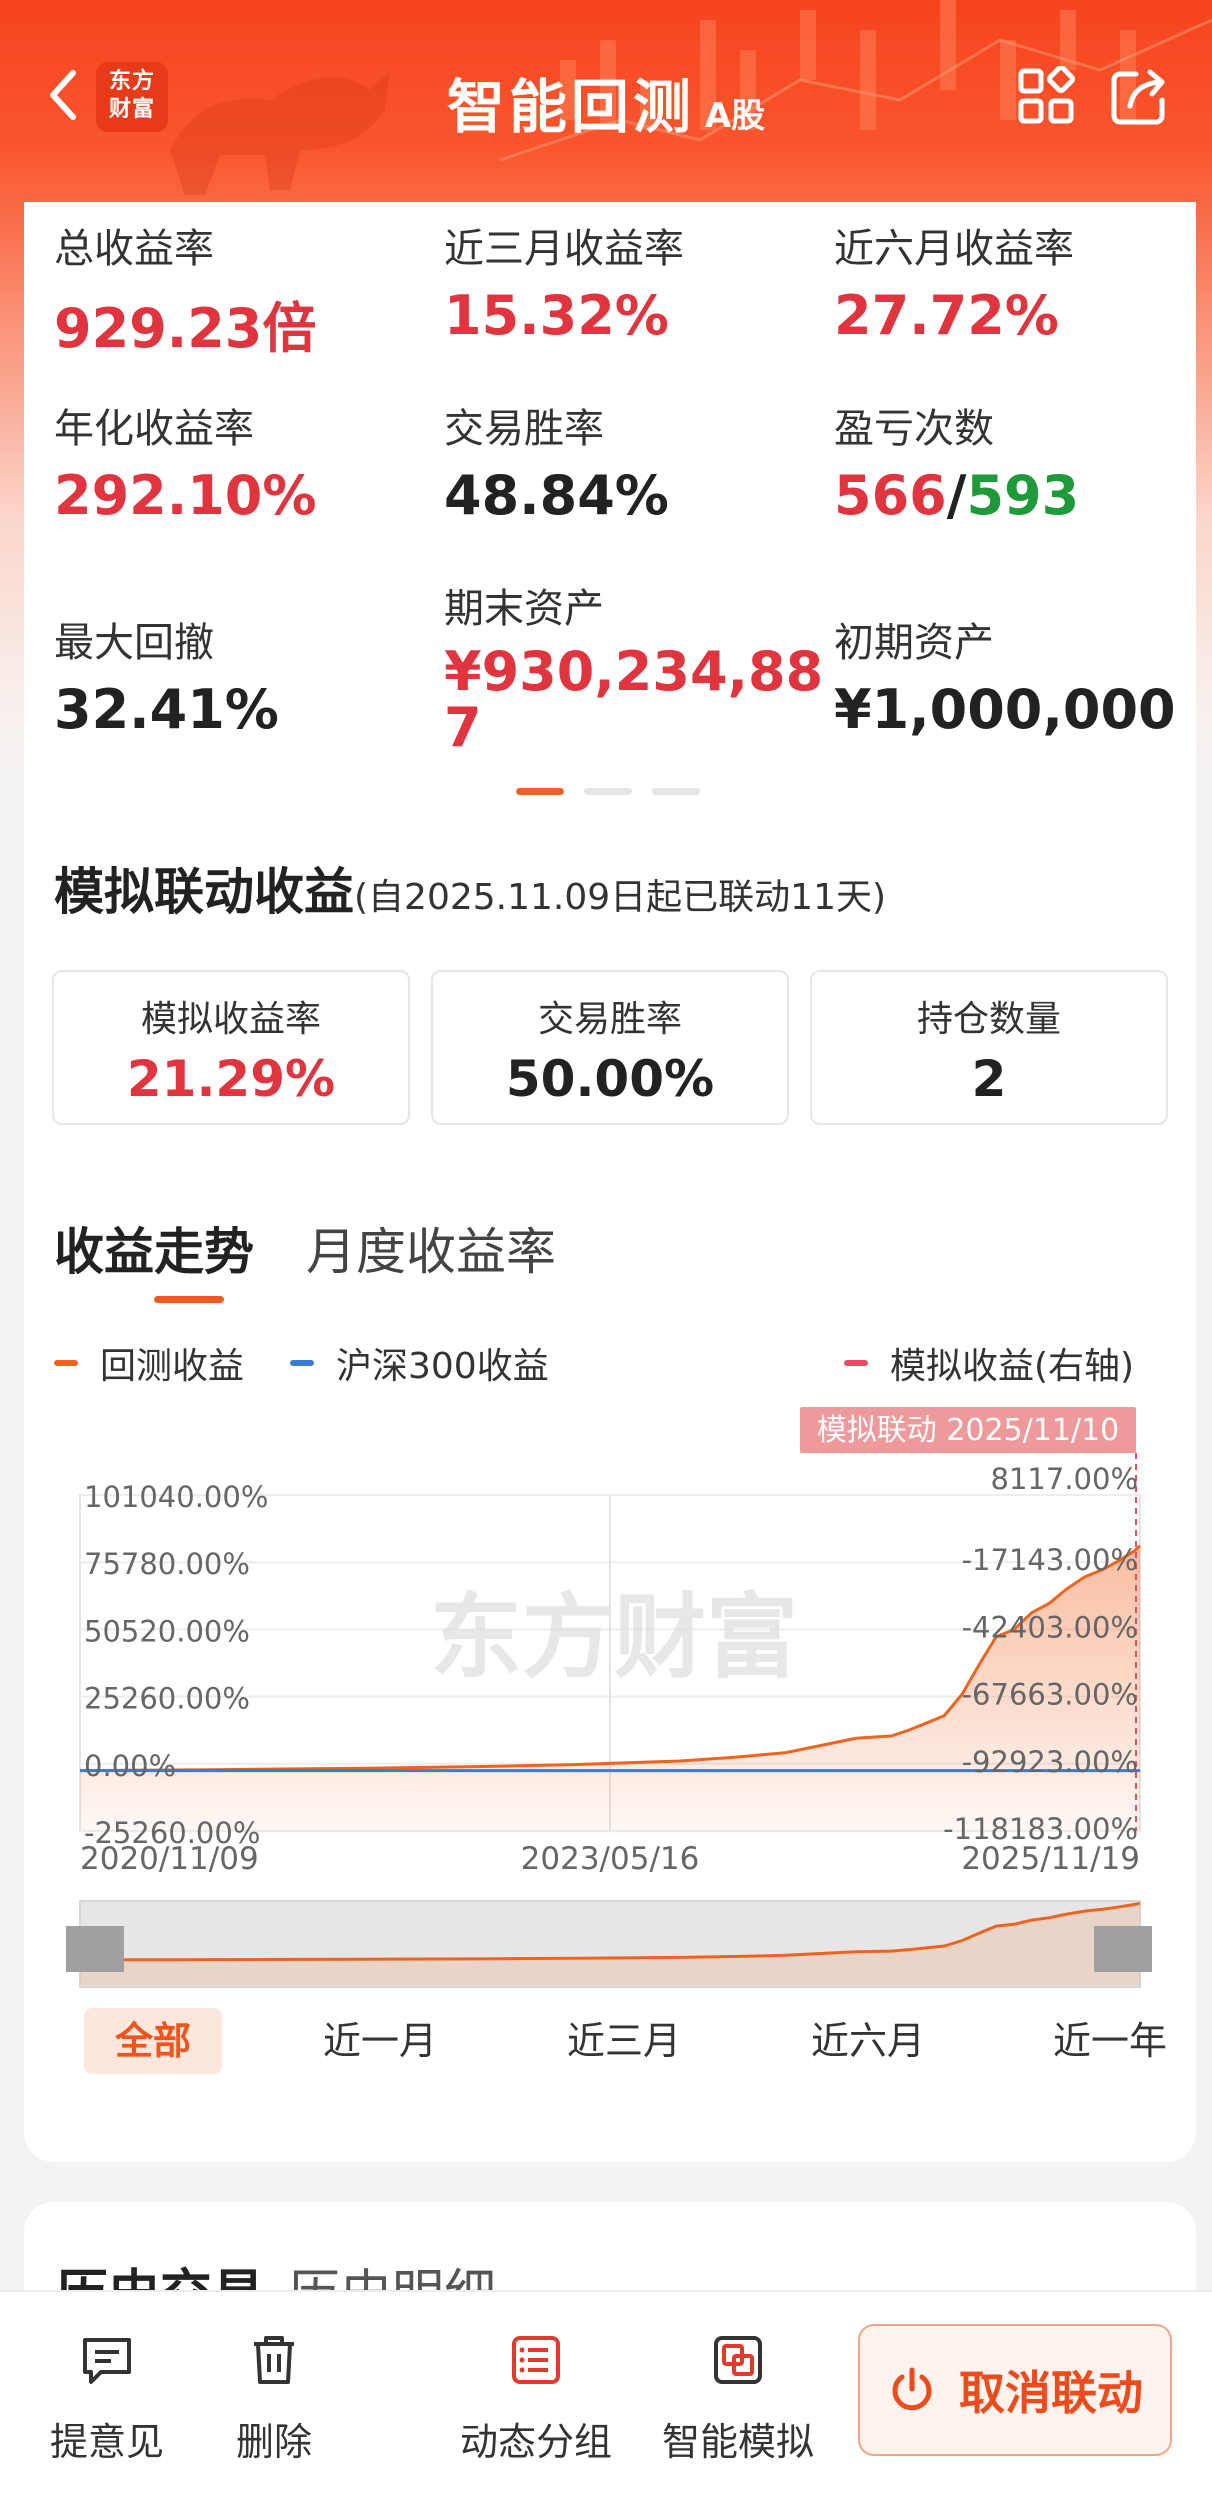  I want to click on page-title: 智能回测, so click(570, 107).